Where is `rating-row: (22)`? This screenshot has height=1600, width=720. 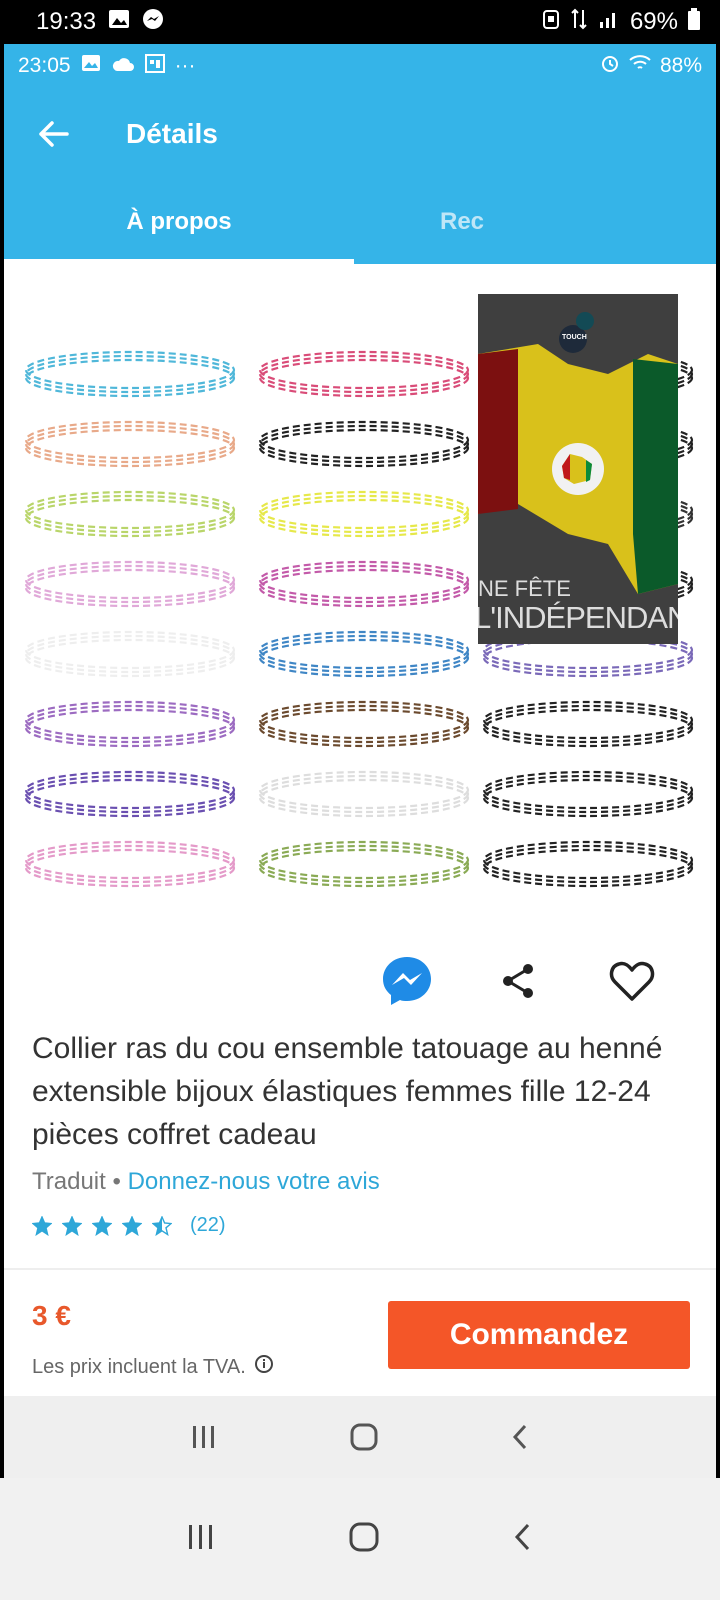
rating-row: (22) is located at coordinates (129, 1225).